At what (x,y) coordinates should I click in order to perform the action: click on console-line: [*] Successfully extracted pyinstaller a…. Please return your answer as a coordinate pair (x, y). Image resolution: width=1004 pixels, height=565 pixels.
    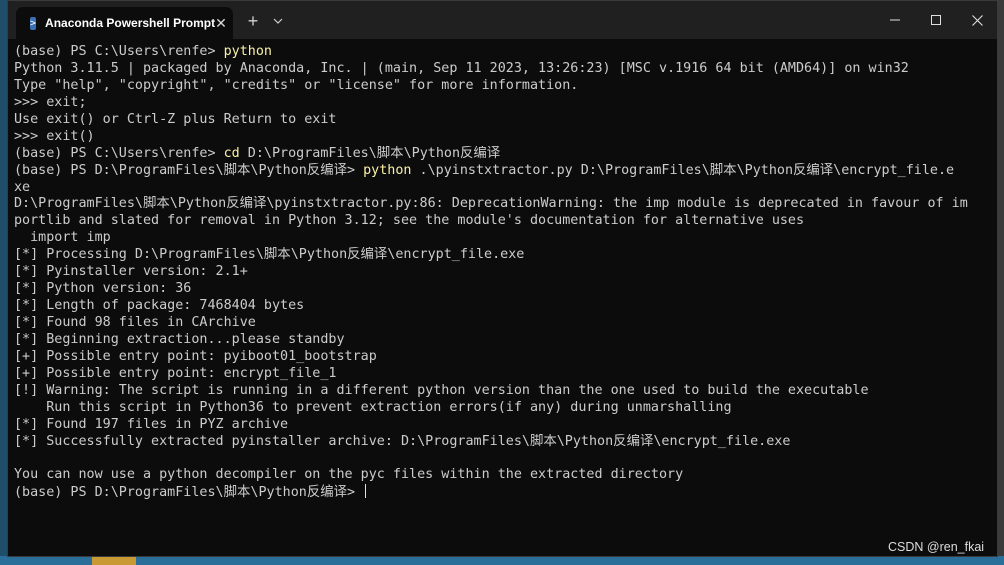
    Looking at the image, I should click on (499, 442).